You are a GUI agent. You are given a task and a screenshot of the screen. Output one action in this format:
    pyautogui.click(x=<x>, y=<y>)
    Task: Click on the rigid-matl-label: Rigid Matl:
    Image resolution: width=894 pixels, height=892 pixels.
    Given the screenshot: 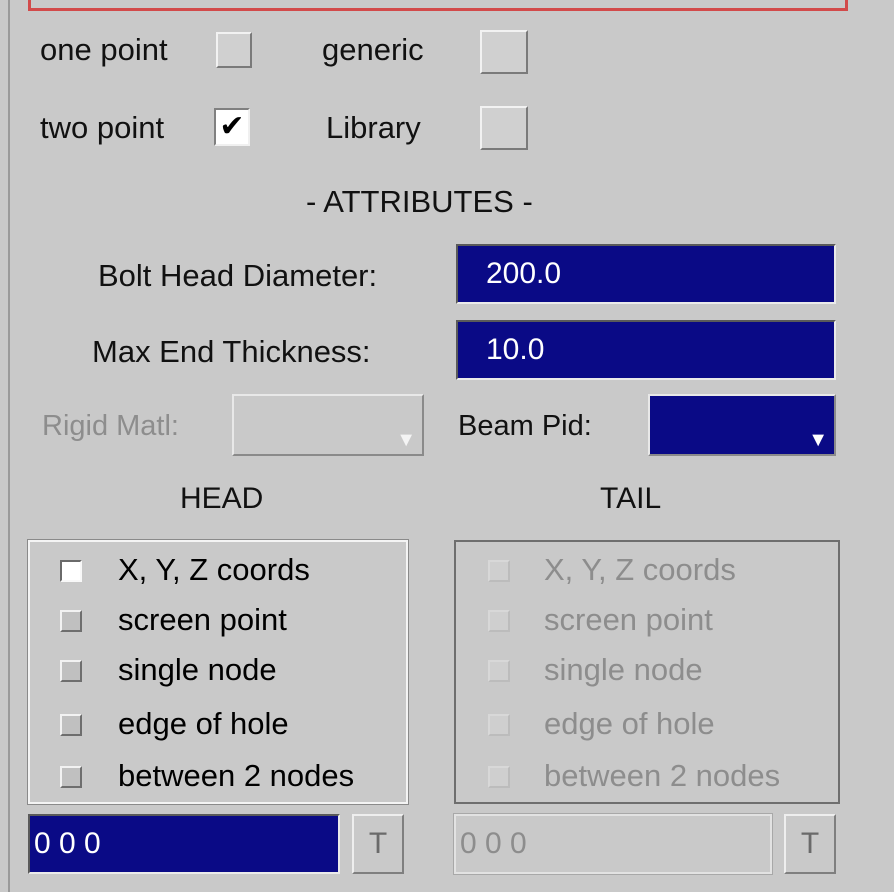 What is the action you would take?
    pyautogui.click(x=110, y=426)
    